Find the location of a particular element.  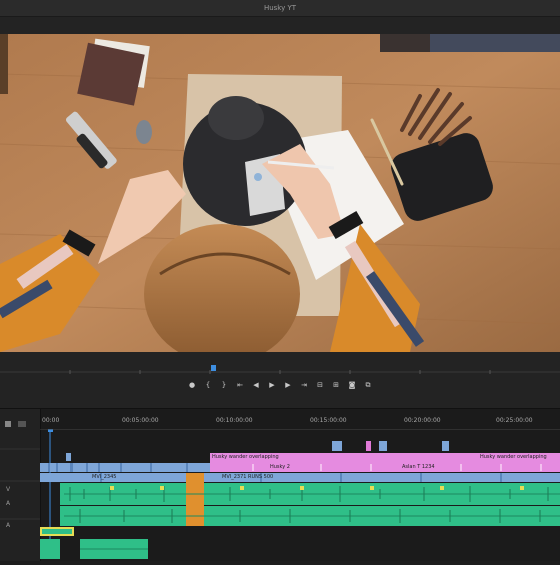

marker-icon: ● is located at coordinates (192, 385).